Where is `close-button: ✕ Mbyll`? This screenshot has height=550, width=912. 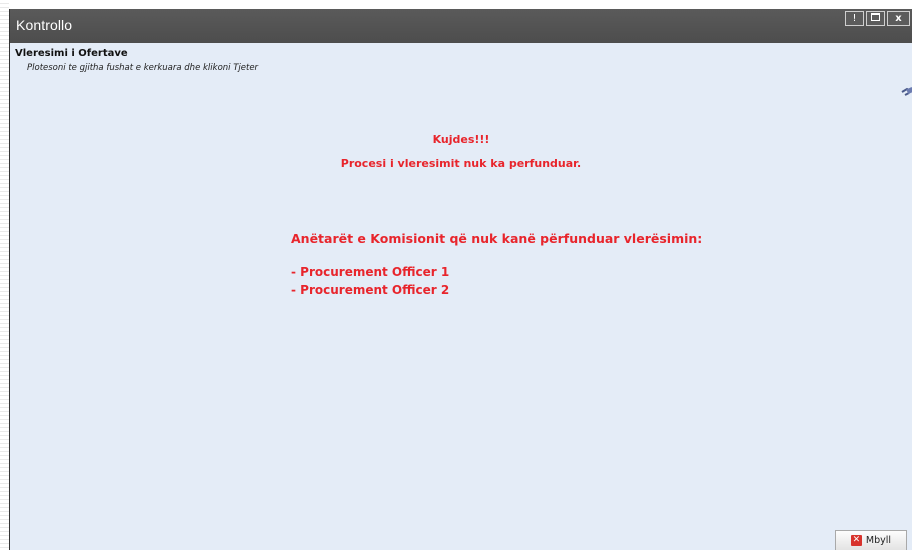
close-button: ✕ Mbyll is located at coordinates (871, 540).